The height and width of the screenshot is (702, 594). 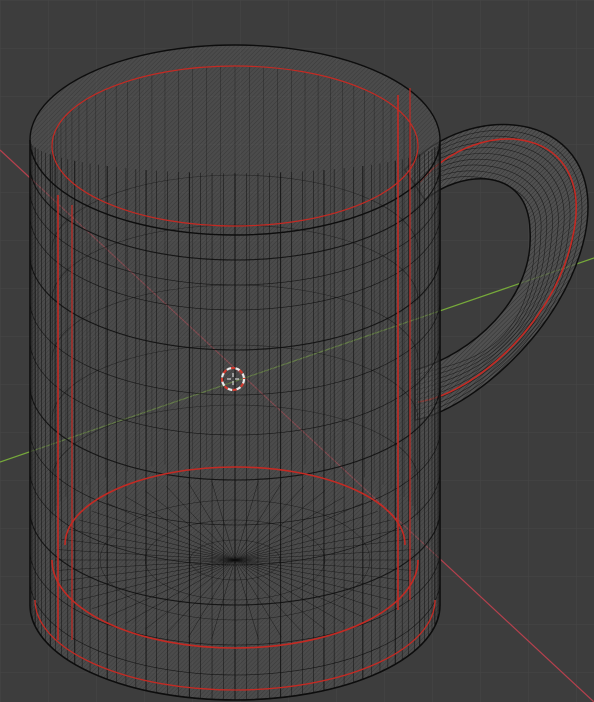 I want to click on mug-bottom-faces, so click(x=235, y=560).